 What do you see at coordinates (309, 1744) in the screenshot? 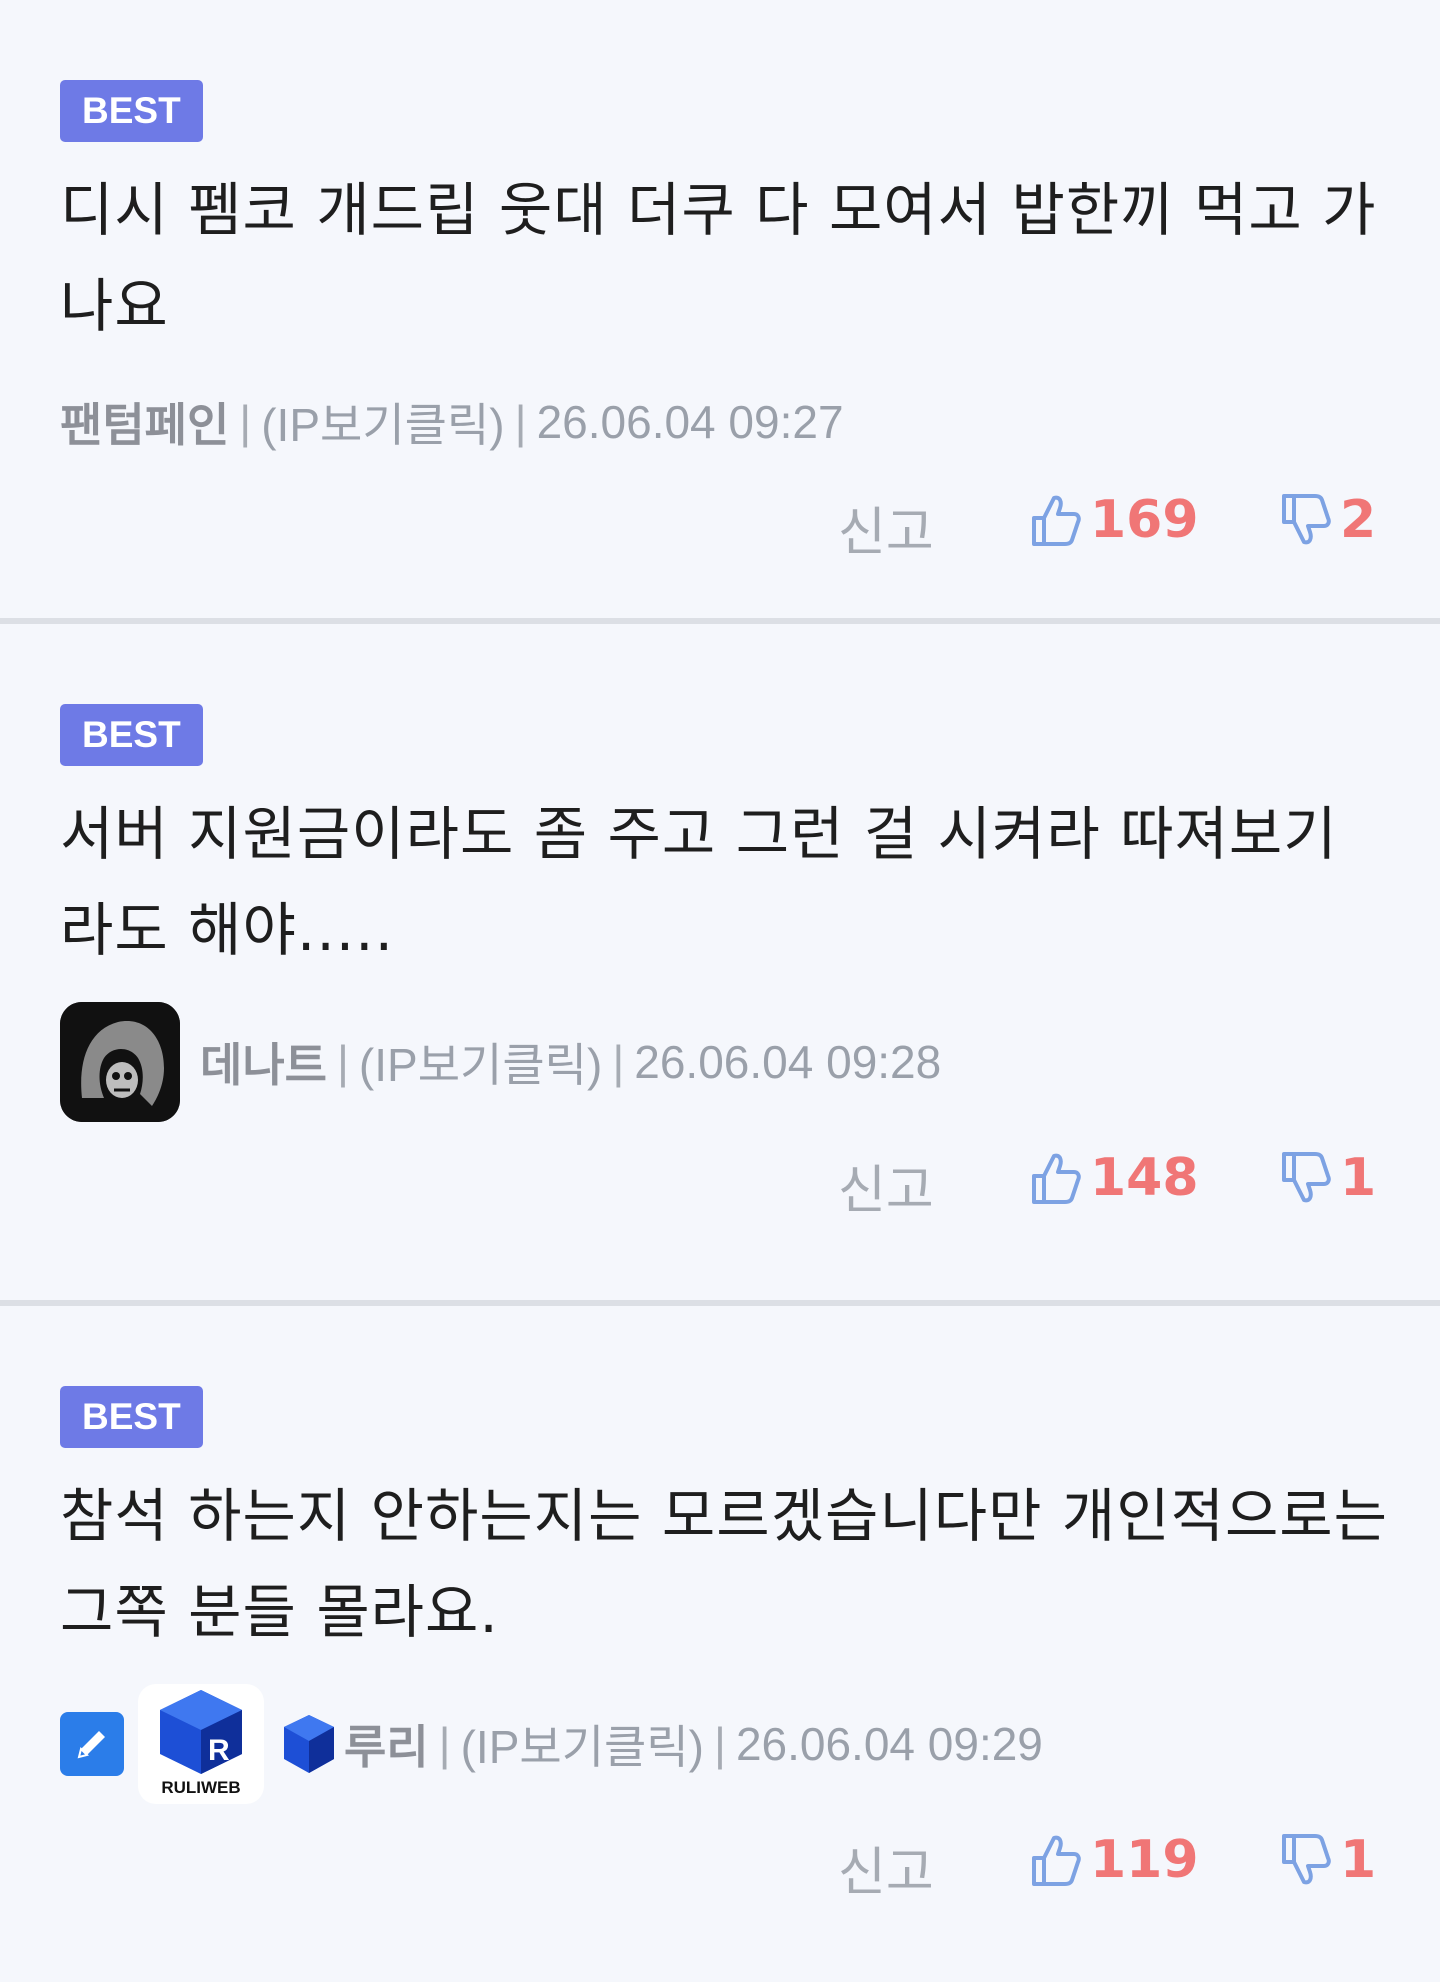
I see `user-level-cube-icon` at bounding box center [309, 1744].